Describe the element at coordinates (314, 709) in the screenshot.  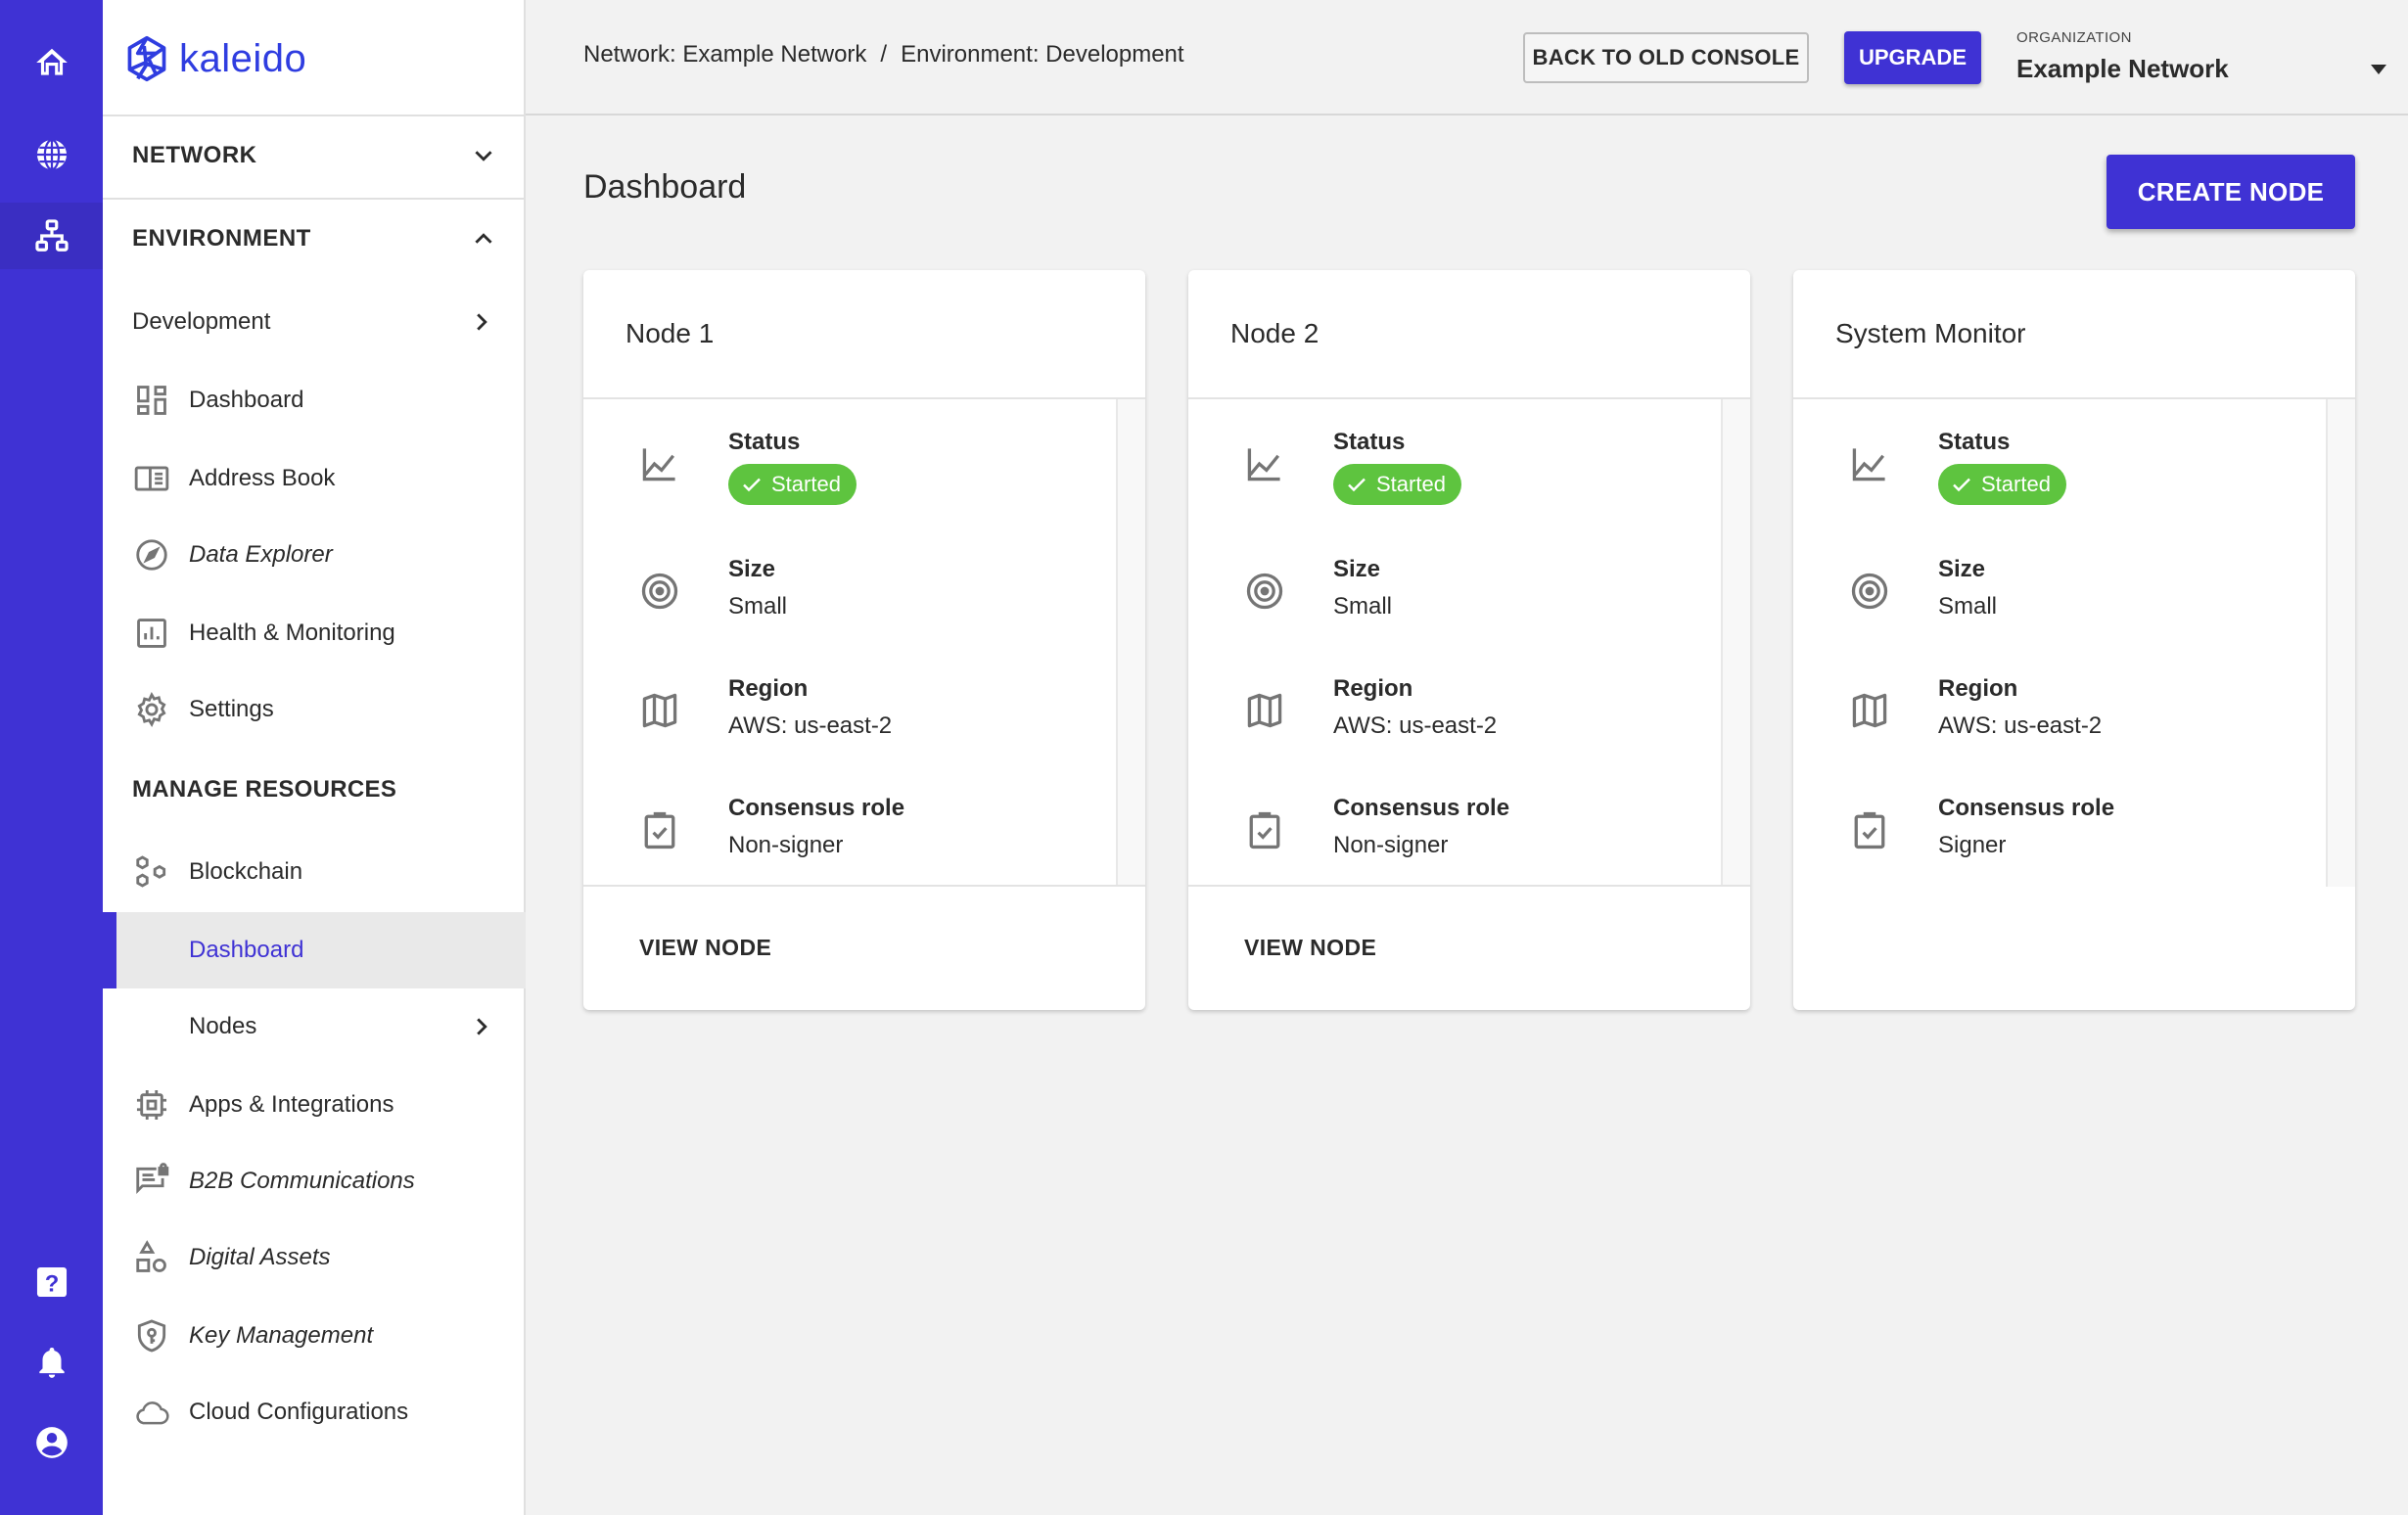
I see `sidebar-item-settings: Settings` at that location.